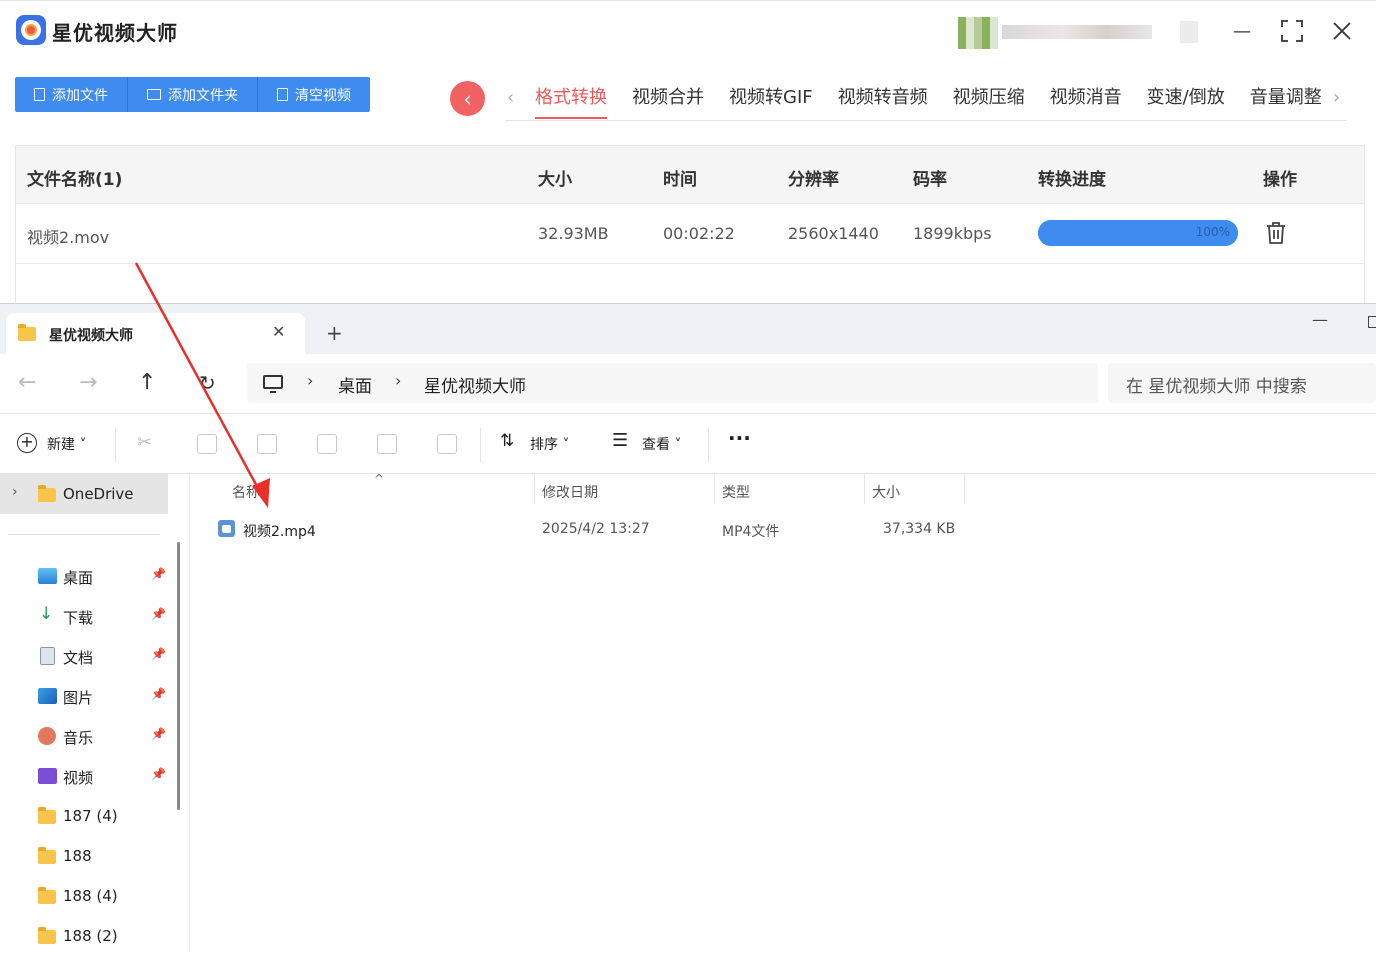  I want to click on col-type-header: 类型, so click(736, 492).